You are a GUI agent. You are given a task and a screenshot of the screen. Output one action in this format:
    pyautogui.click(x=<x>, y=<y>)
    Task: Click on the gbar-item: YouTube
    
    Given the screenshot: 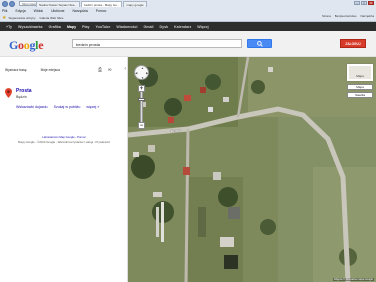 What is the action you would take?
    pyautogui.click(x=103, y=27)
    